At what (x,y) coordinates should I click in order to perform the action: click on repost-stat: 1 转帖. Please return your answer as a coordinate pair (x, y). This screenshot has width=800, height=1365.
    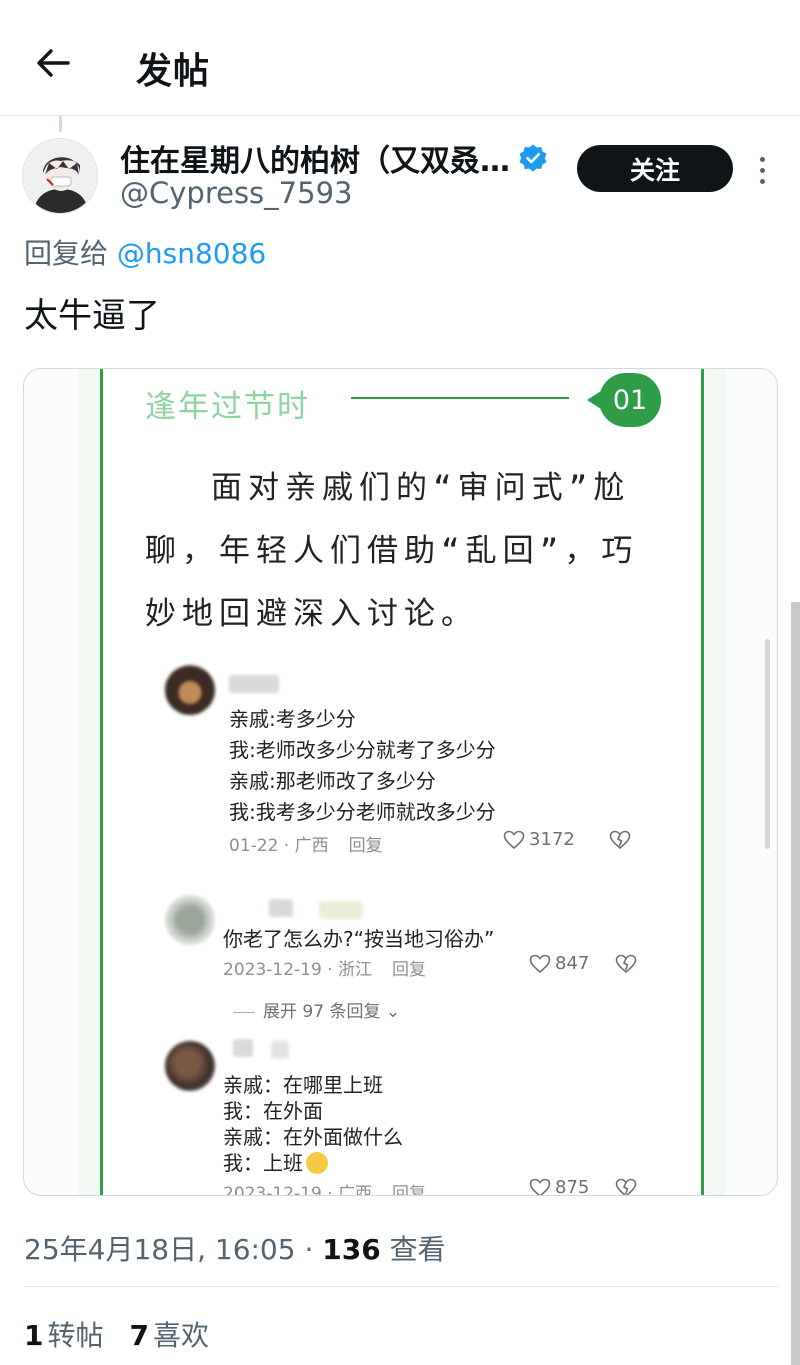
    Looking at the image, I should click on (64, 1334).